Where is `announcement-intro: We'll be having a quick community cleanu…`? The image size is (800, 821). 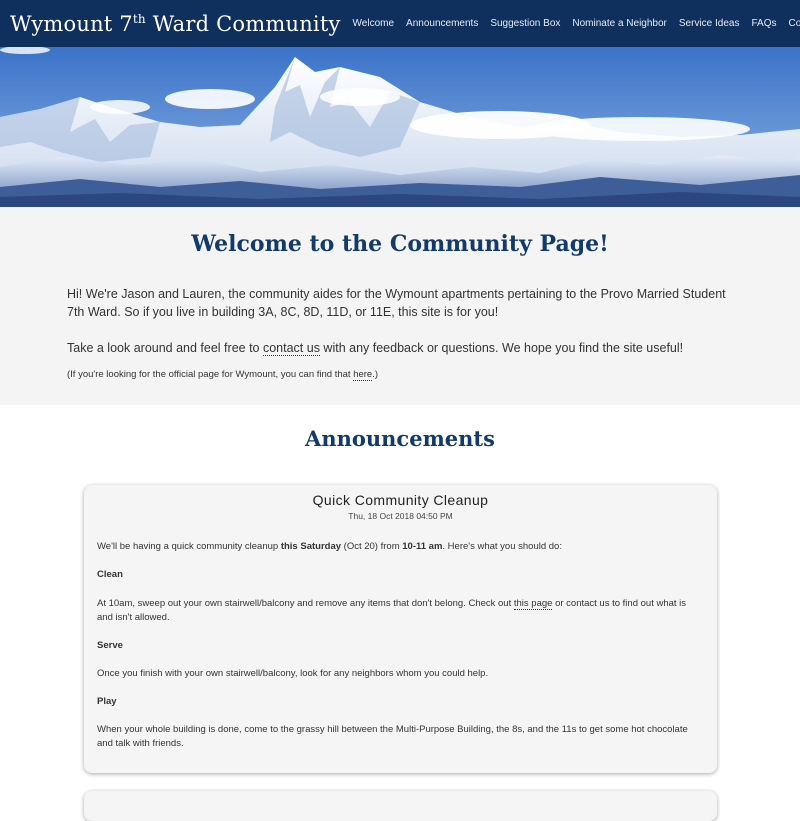
announcement-intro: We'll be having a quick community cleanu… is located at coordinates (399, 547).